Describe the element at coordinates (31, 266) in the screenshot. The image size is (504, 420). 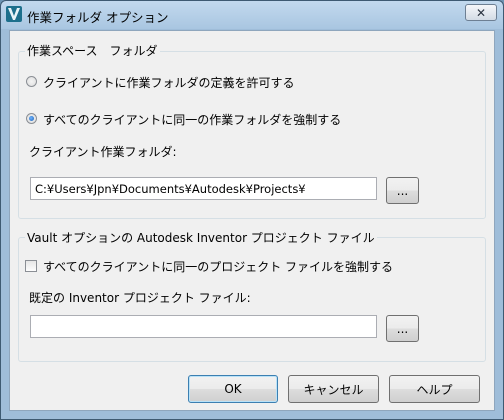
I see `enforce-project-file-checkbox` at that location.